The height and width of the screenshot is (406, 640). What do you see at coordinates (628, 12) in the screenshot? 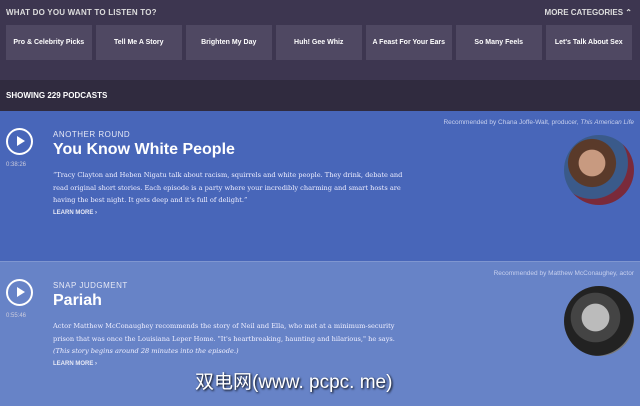
I see `chevron-up-icon: ⌃` at bounding box center [628, 12].